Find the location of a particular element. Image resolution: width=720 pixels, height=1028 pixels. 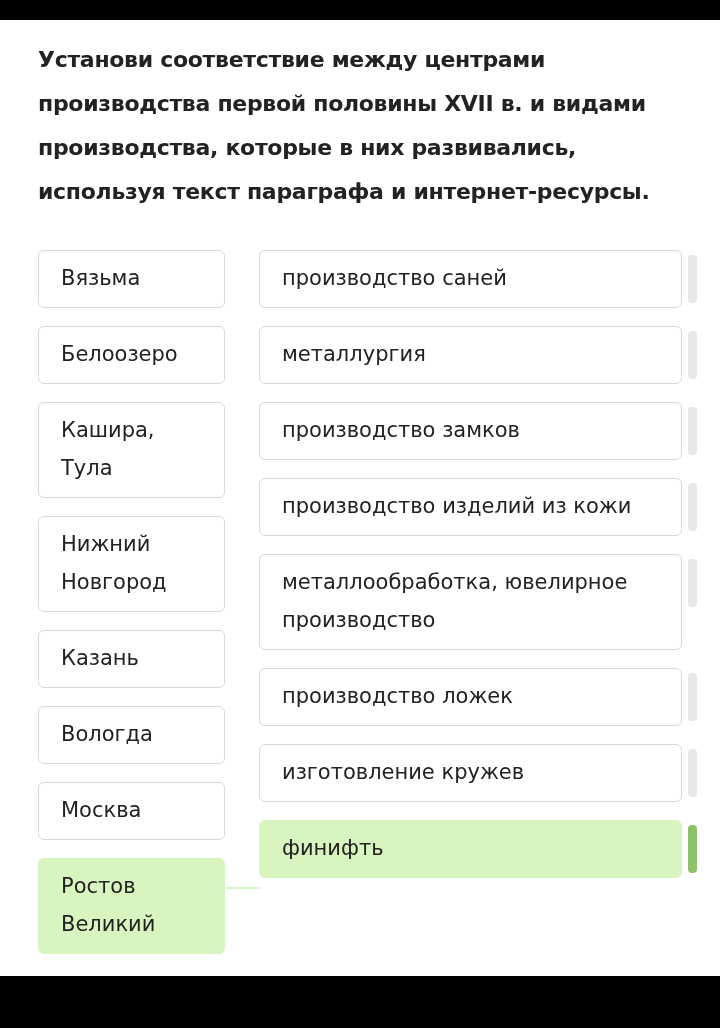

task-text: Установи соответствие между центрами производства первой половины XVII в. и видами производства, которые в них развивались, используя текст параграфа и интернет-ресурсы. is located at coordinates (344, 126).